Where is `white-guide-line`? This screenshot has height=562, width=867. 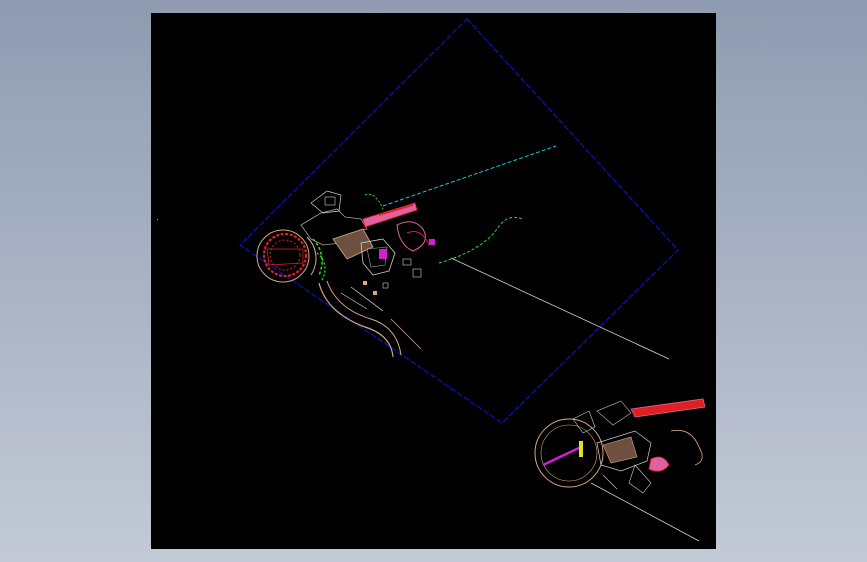 white-guide-line is located at coordinates (560, 308).